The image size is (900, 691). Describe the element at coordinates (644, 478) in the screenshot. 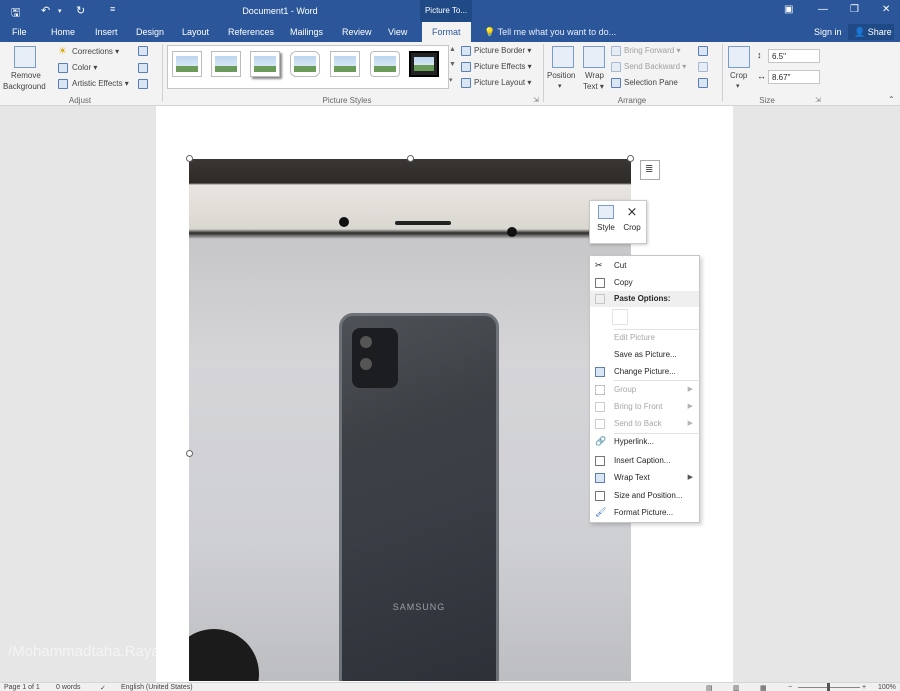

I see `menu-item-wrap-text: Wrap Text ▶` at that location.